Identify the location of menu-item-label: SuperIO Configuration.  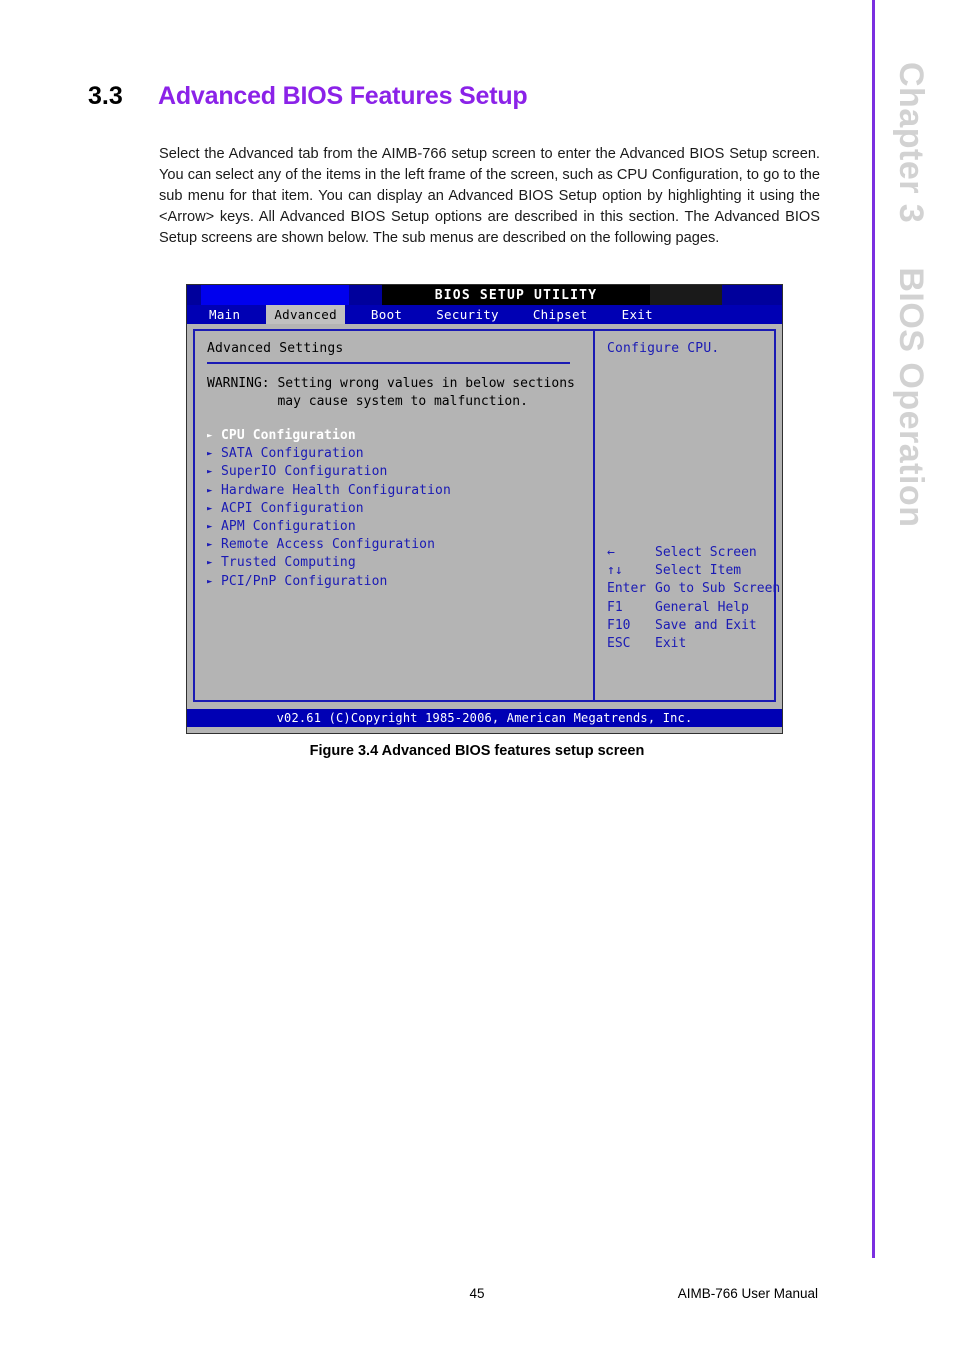
(304, 472).